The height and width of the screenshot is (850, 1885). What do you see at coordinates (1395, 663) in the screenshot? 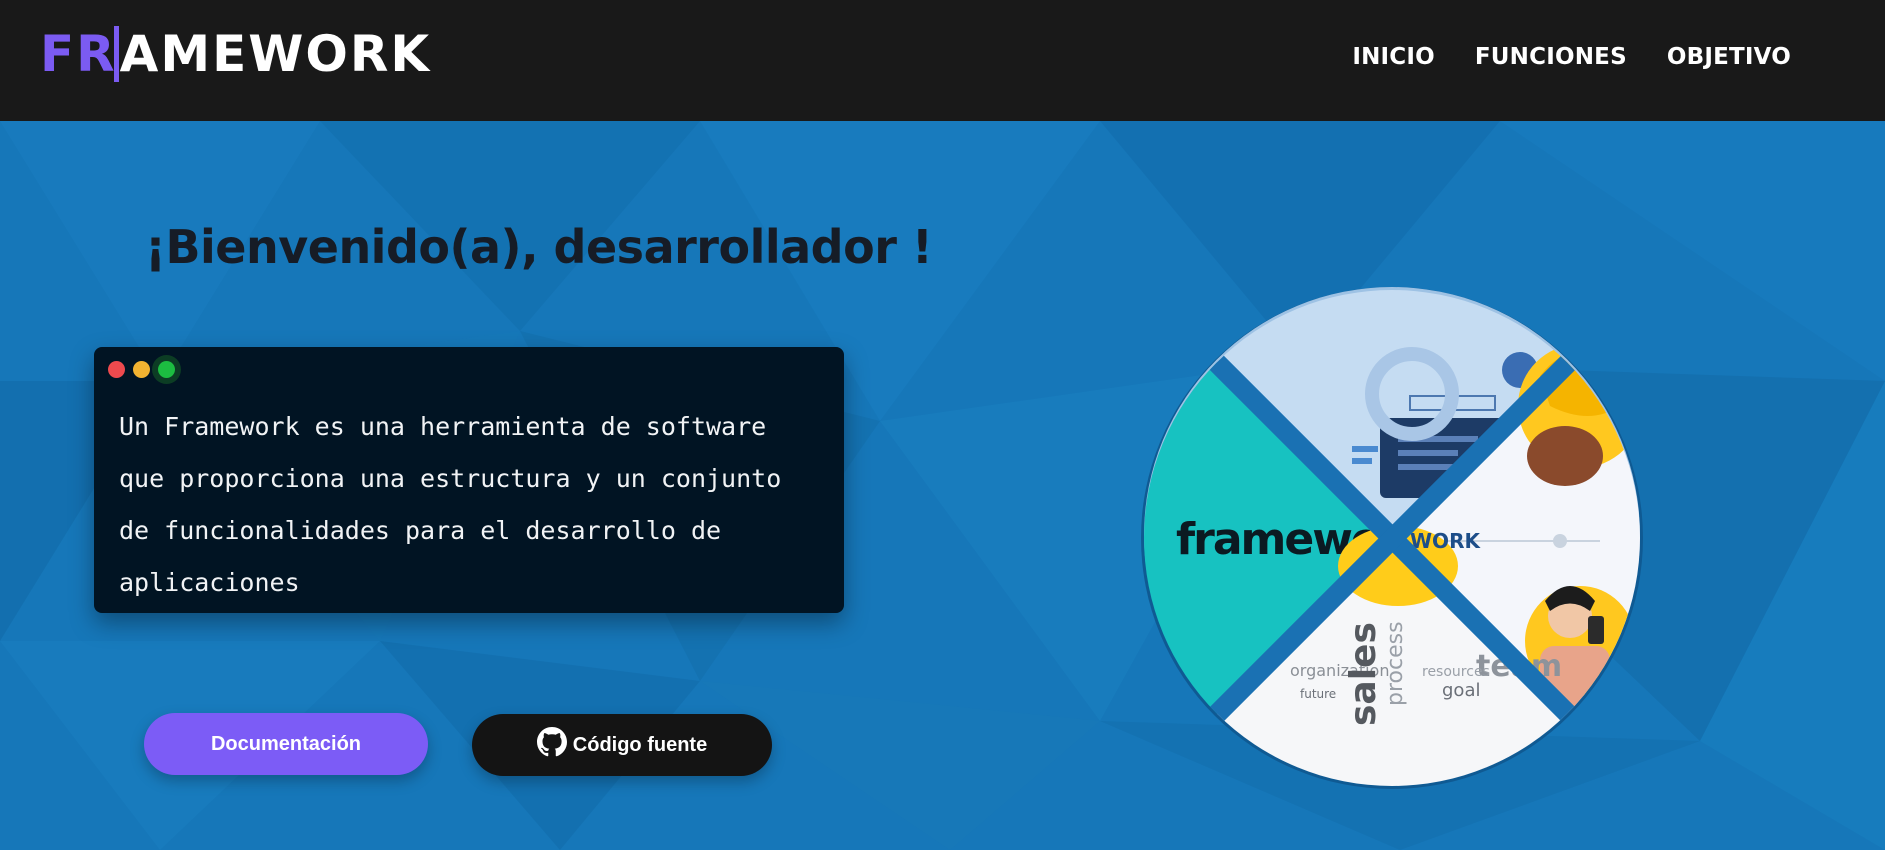
I see `illustration-word: process` at bounding box center [1395, 663].